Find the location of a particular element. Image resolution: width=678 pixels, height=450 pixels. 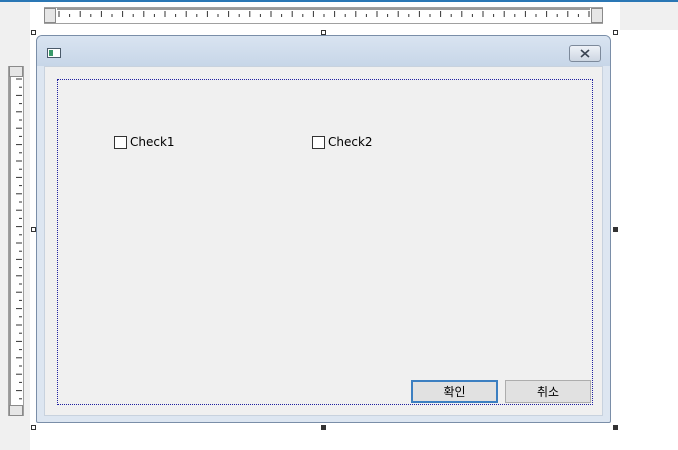

editor-background is located at coordinates (649, 16).